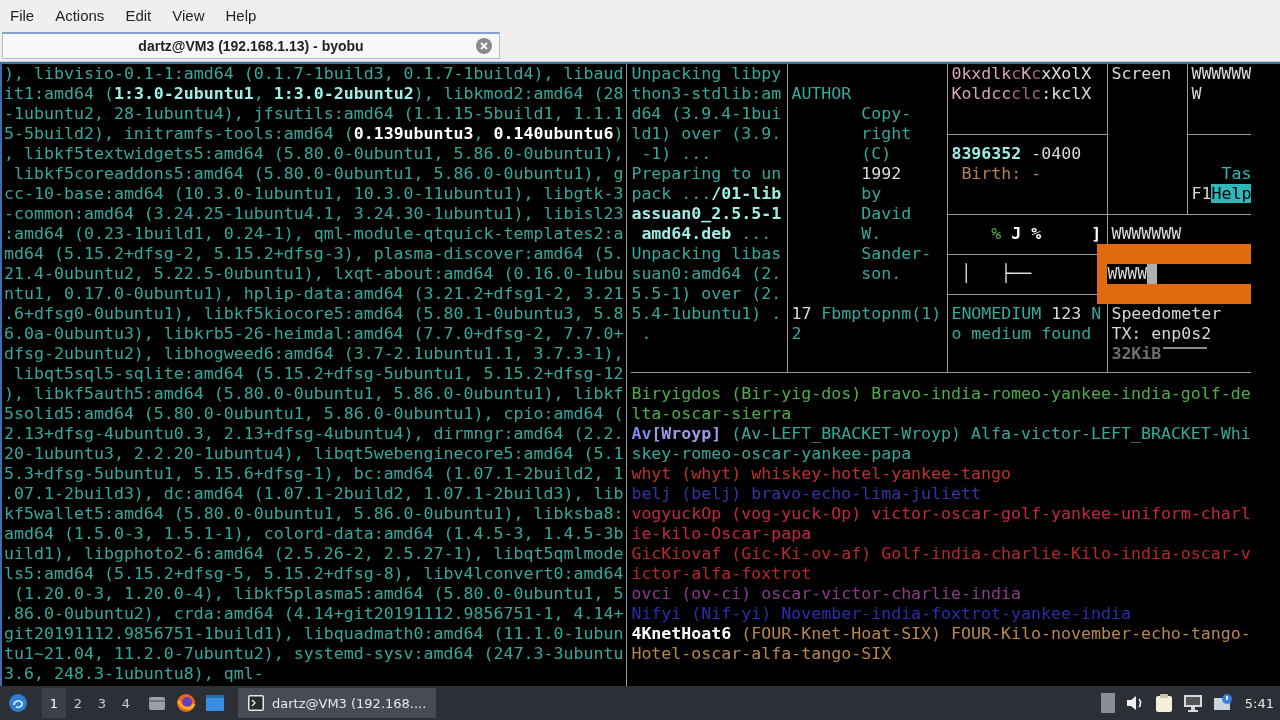 This screenshot has height=720, width=1280. Describe the element at coordinates (707, 194) in the screenshot. I see `terminal-line: pack .../01-lib` at that location.